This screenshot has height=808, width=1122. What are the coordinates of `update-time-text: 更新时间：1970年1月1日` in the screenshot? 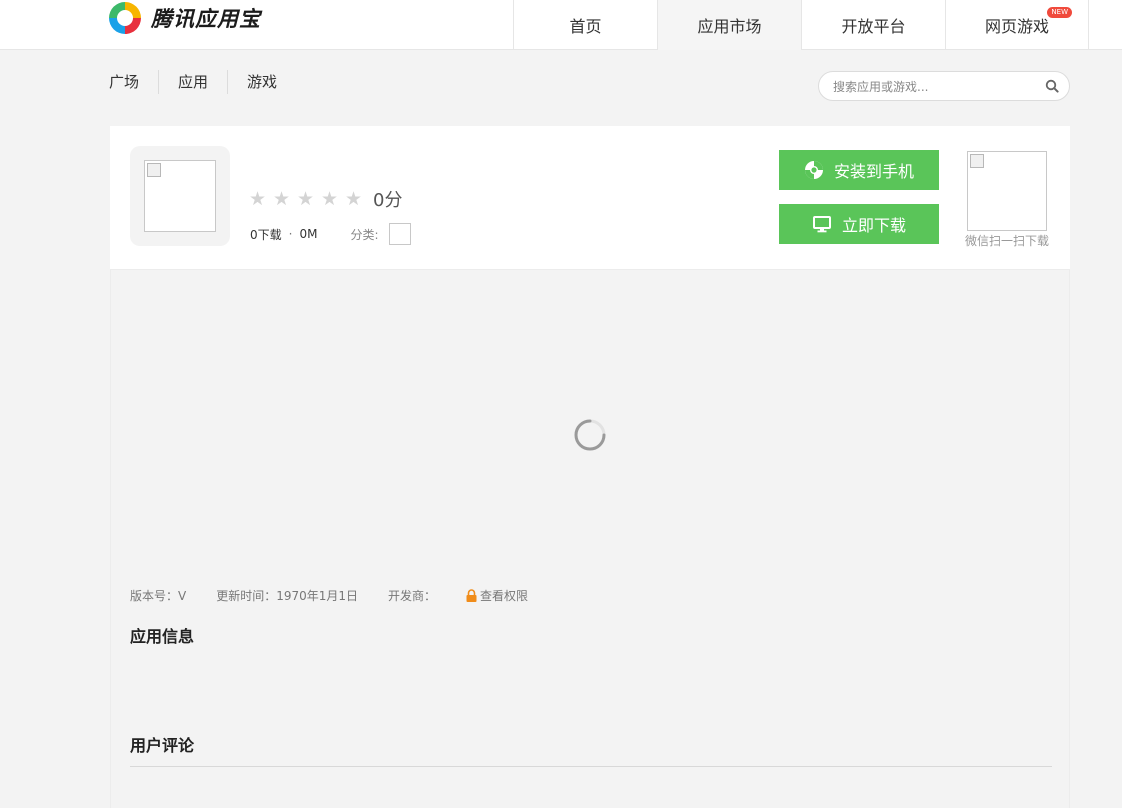 It's located at (287, 596).